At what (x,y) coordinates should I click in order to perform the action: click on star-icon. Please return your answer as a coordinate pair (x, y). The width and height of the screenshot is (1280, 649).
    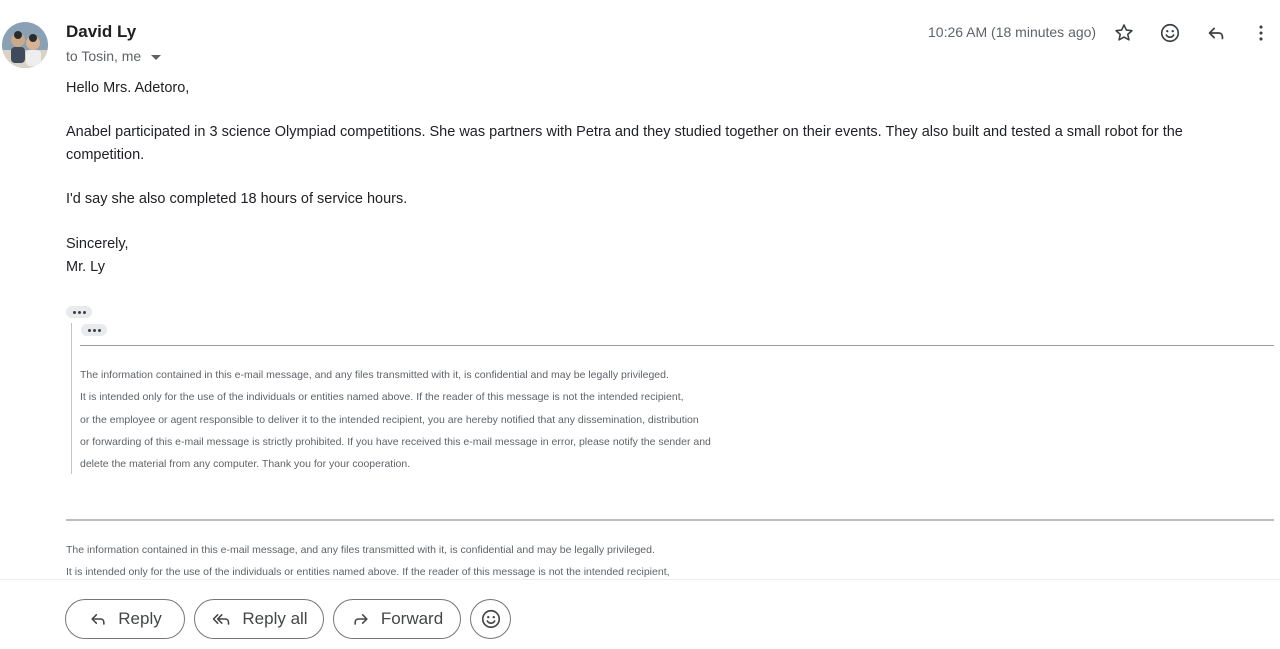
    Looking at the image, I should click on (1124, 33).